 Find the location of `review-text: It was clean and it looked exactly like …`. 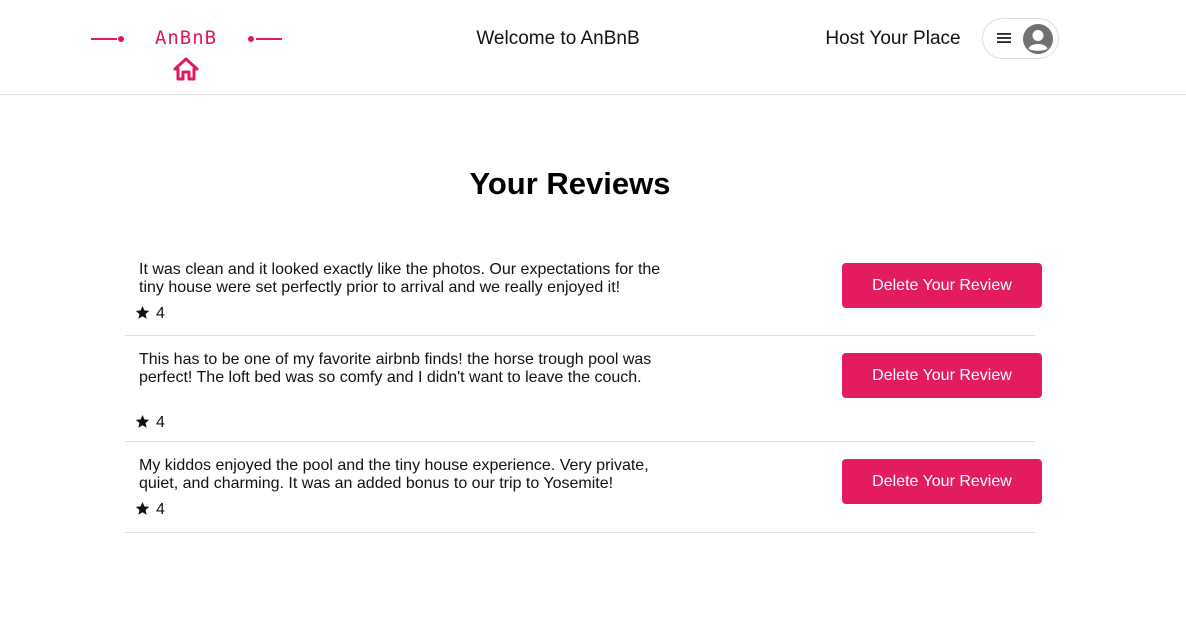

review-text: It was clean and it looked exactly like … is located at coordinates (400, 278).